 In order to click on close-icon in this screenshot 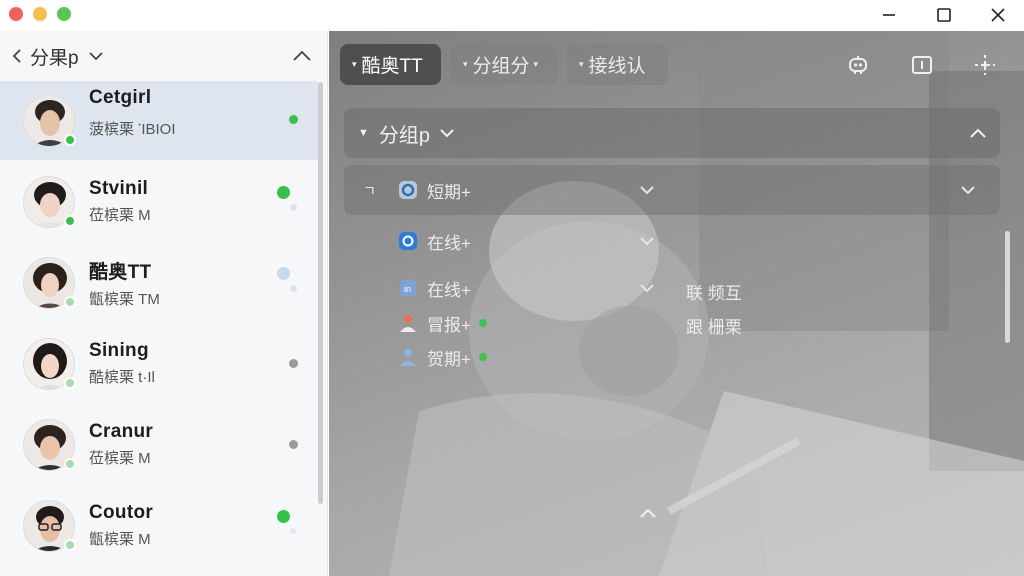, I will do `click(998, 15)`.